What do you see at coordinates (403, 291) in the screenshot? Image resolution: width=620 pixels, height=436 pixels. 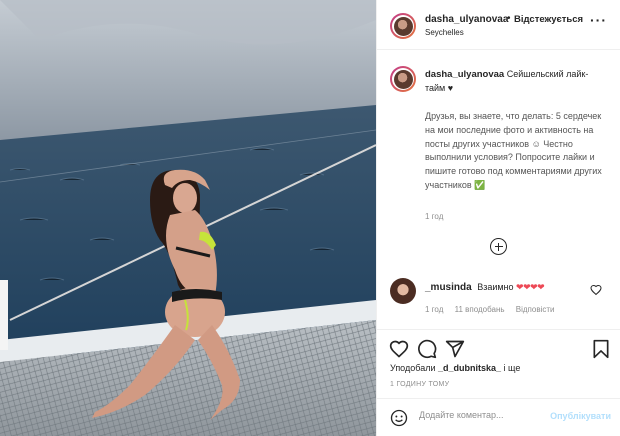 I see `commenter-avatar` at bounding box center [403, 291].